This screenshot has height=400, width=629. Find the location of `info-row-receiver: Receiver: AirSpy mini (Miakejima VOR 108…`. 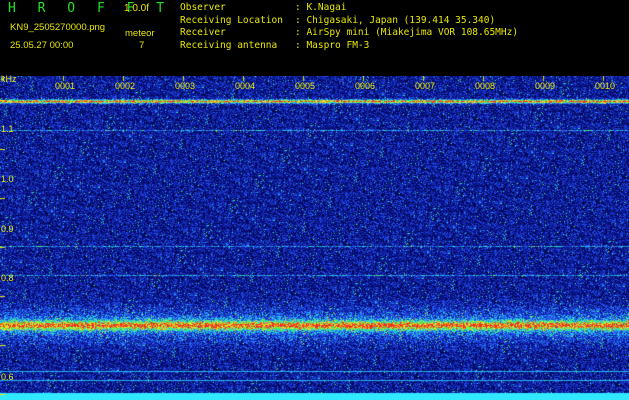

info-row-receiver: Receiver: AirSpy mini (Miakejima VOR 108… is located at coordinates (349, 32).